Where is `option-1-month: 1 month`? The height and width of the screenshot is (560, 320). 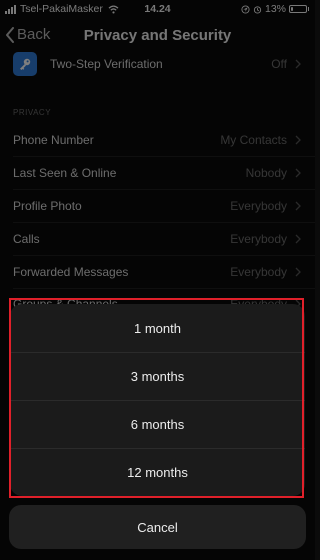
option-1-month: 1 month is located at coordinates (157, 328).